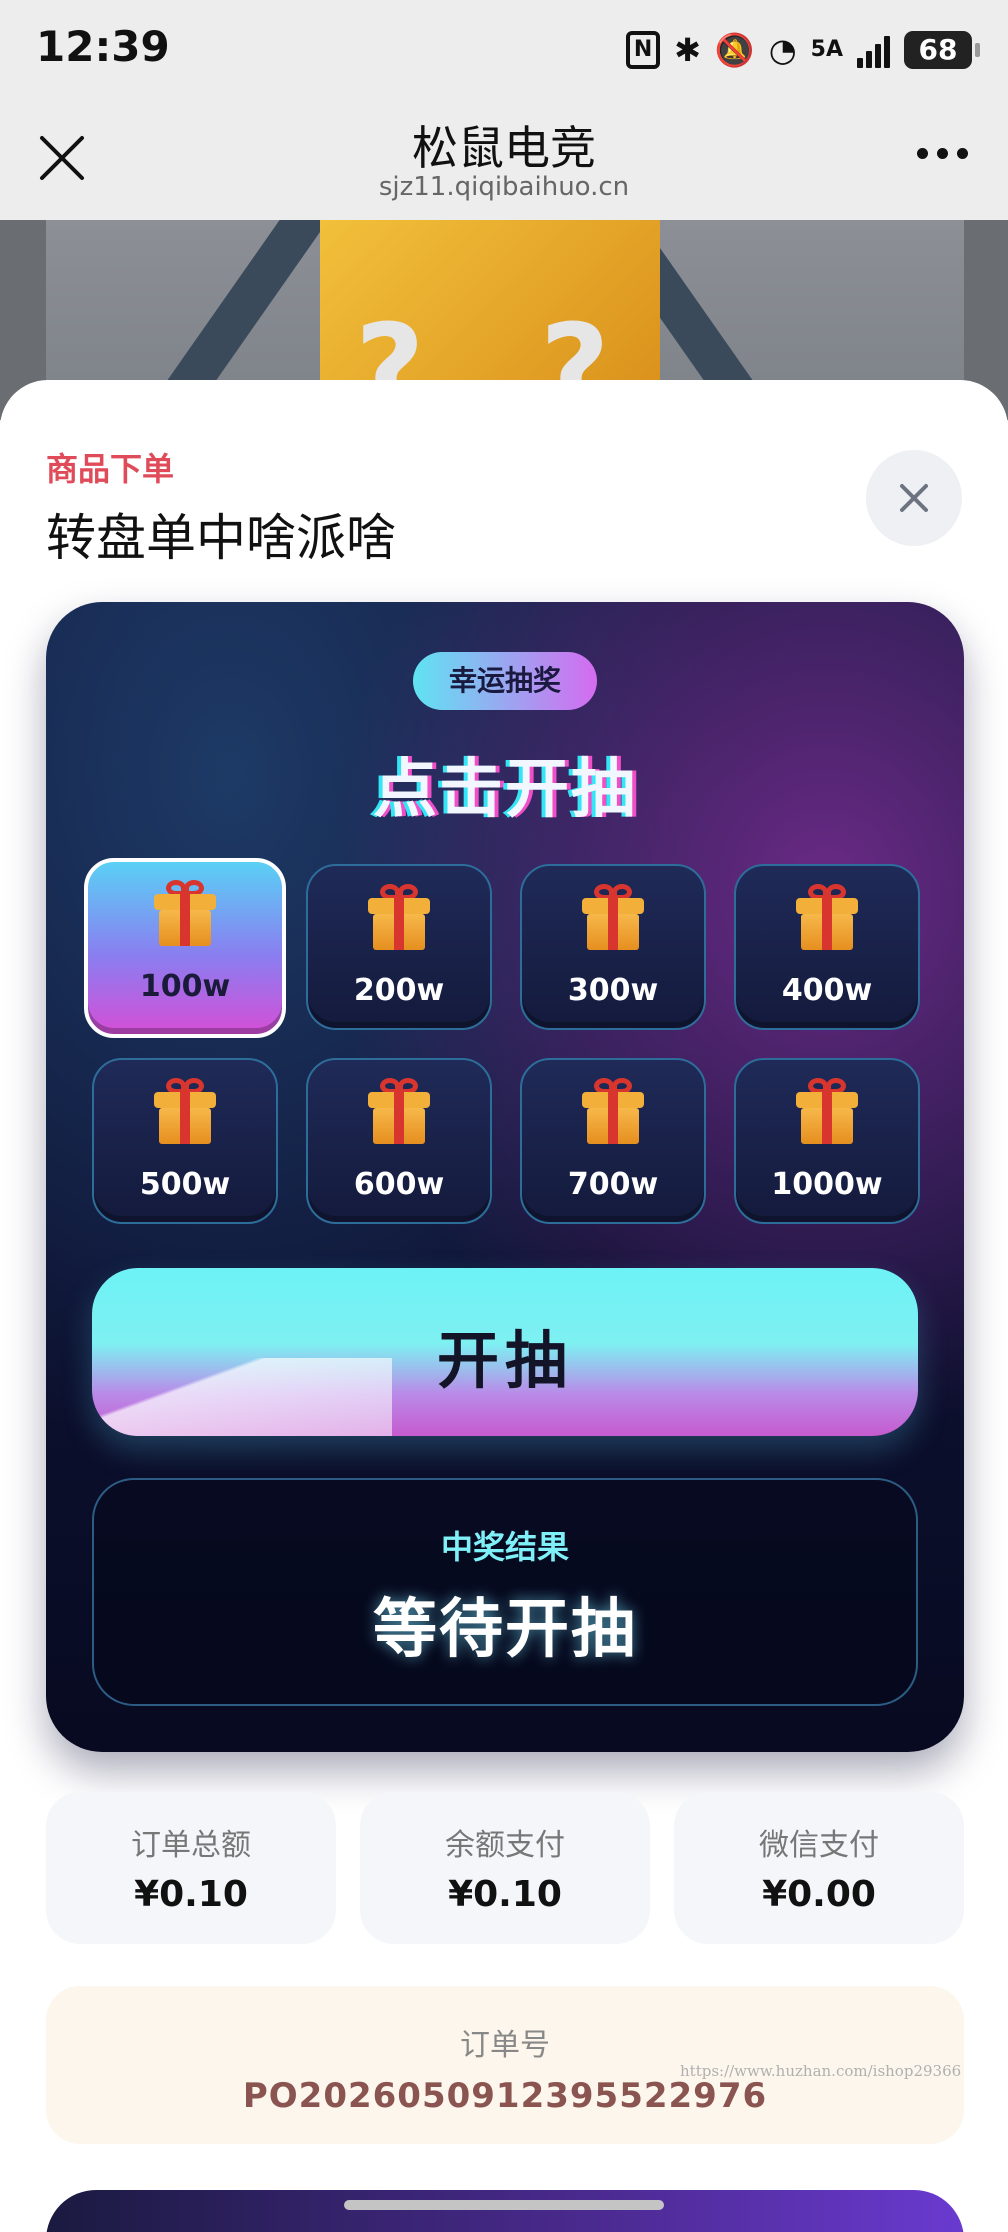  I want to click on more-icon, so click(942, 153).